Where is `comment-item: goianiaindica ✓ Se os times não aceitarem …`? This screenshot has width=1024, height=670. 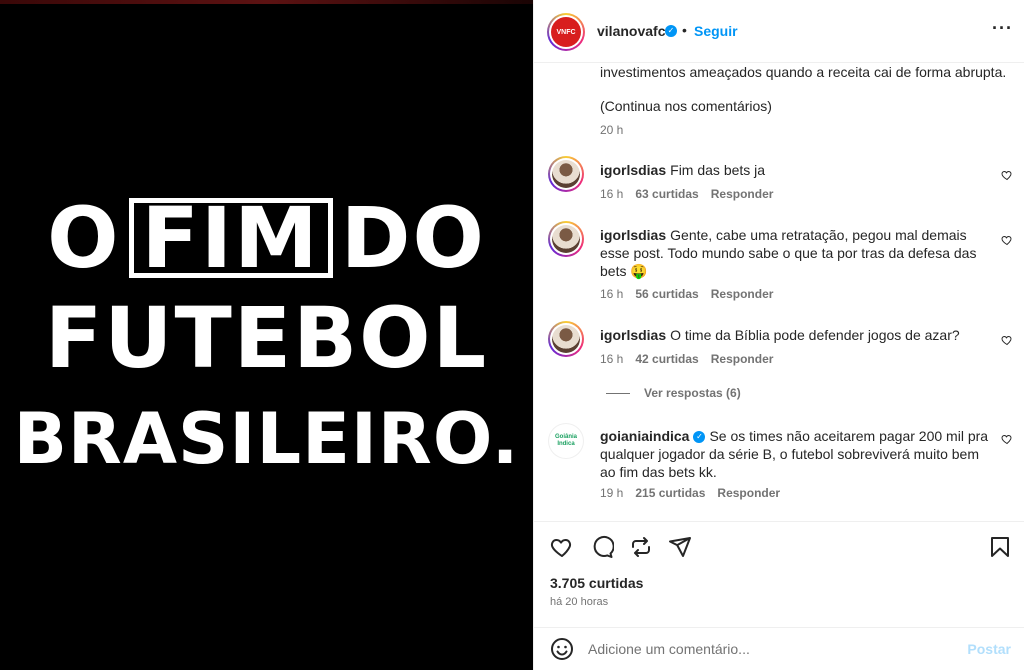 comment-item: goianiaindica ✓ Se os times não aceitarem … is located at coordinates (797, 454).